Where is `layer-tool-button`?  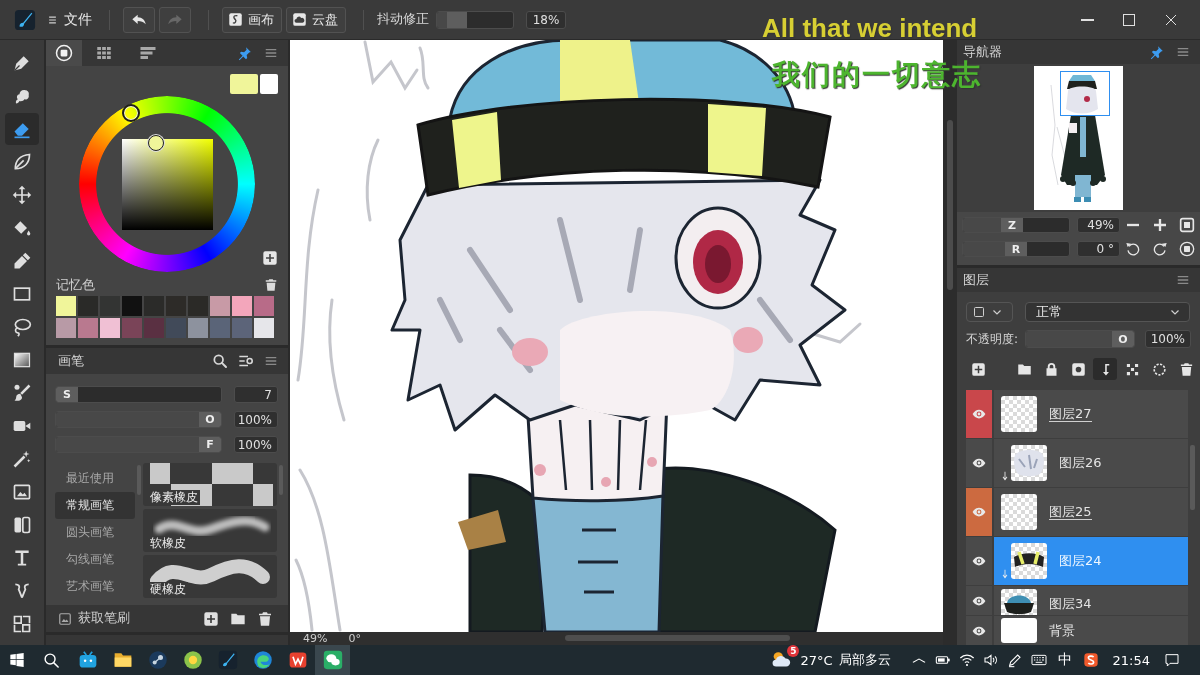
layer-tool-button is located at coordinates (1105, 369).